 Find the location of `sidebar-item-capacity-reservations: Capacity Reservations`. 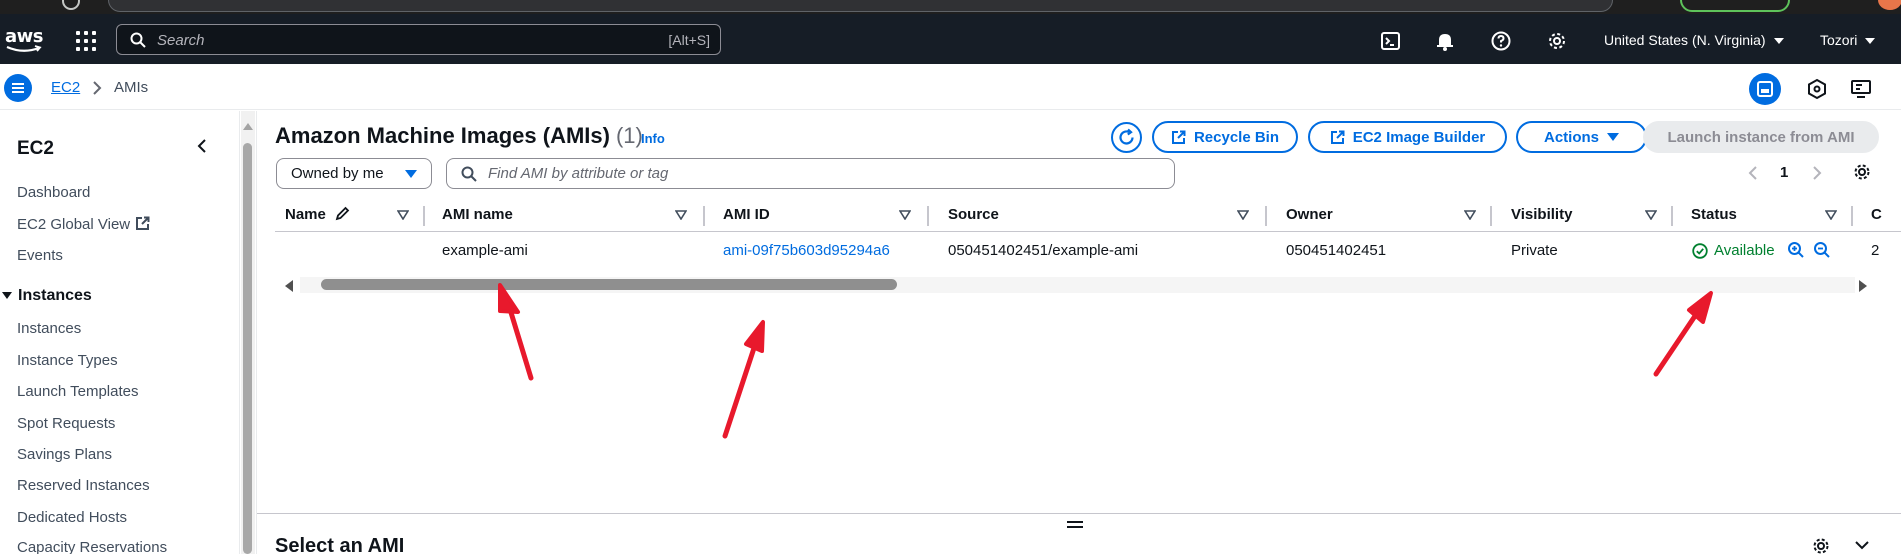

sidebar-item-capacity-reservations: Capacity Reservations is located at coordinates (92, 546).